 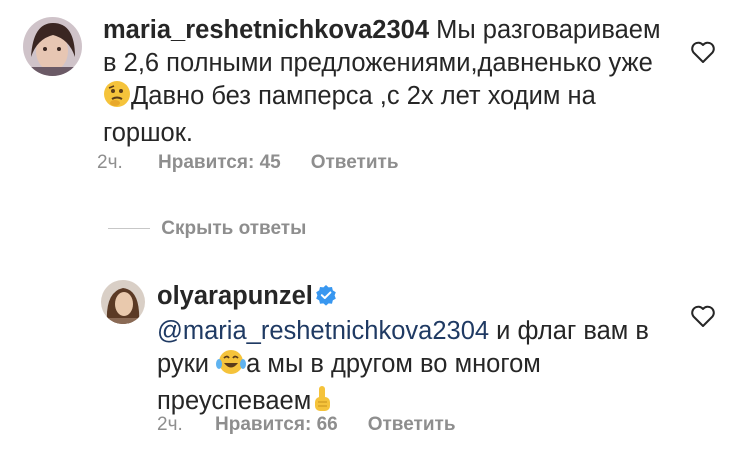 What do you see at coordinates (231, 366) in the screenshot?
I see `face-with-tears-of-joy-icon` at bounding box center [231, 366].